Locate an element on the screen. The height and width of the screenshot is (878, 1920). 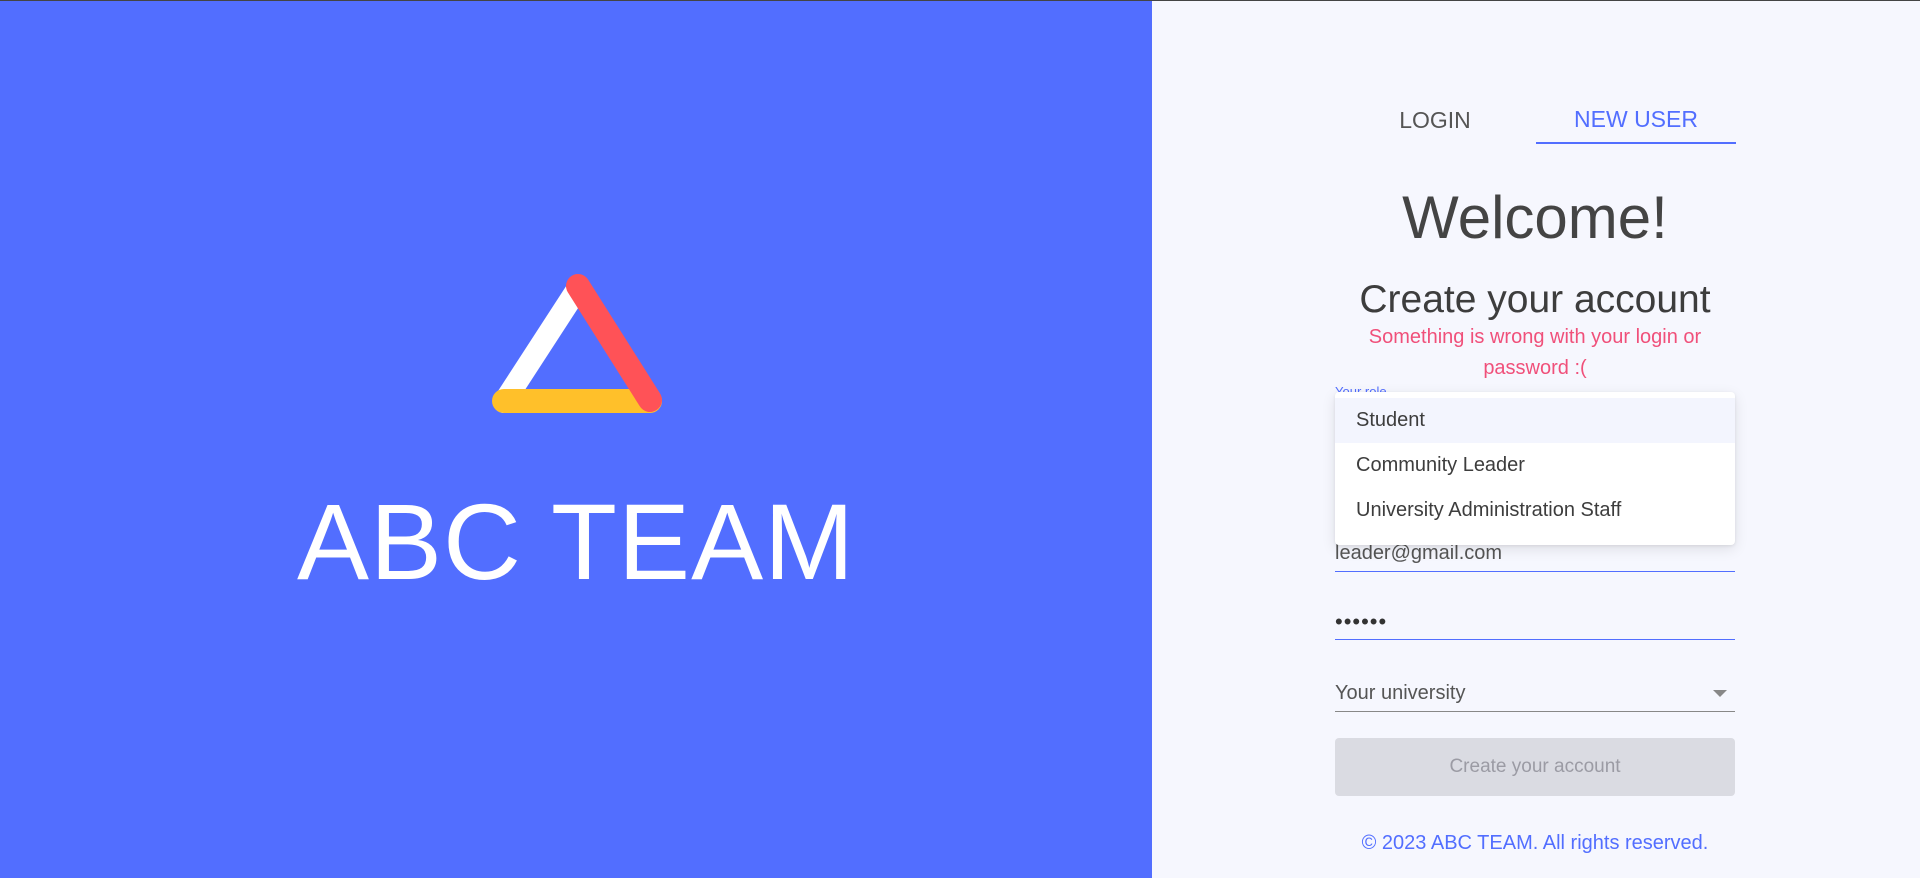
university-select-label: Your university is located at coordinates (1400, 693).